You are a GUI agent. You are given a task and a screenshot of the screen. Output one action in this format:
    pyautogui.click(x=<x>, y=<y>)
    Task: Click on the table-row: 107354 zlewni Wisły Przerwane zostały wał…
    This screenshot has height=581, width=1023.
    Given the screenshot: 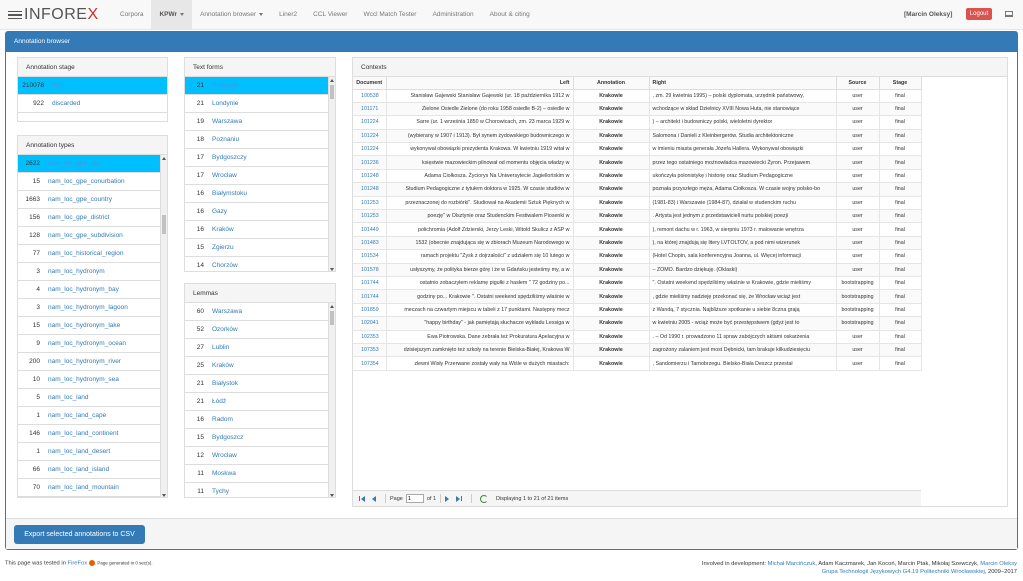 What is the action you would take?
    pyautogui.click(x=637, y=363)
    